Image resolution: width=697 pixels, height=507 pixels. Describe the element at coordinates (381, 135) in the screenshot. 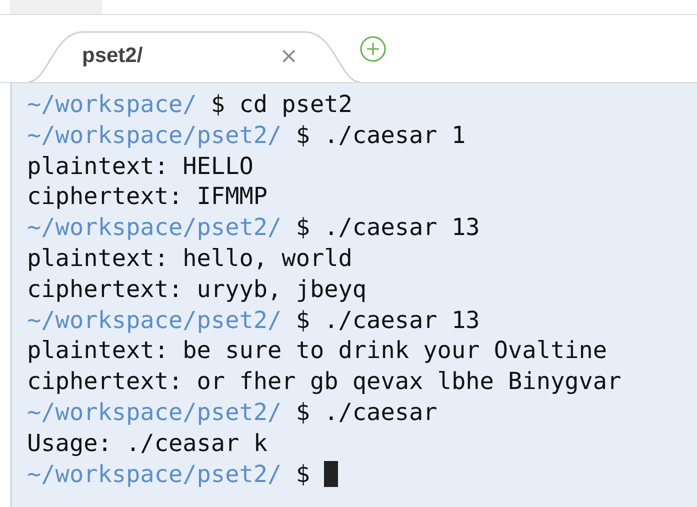

I see `command-text: $ ./caesar 1` at that location.